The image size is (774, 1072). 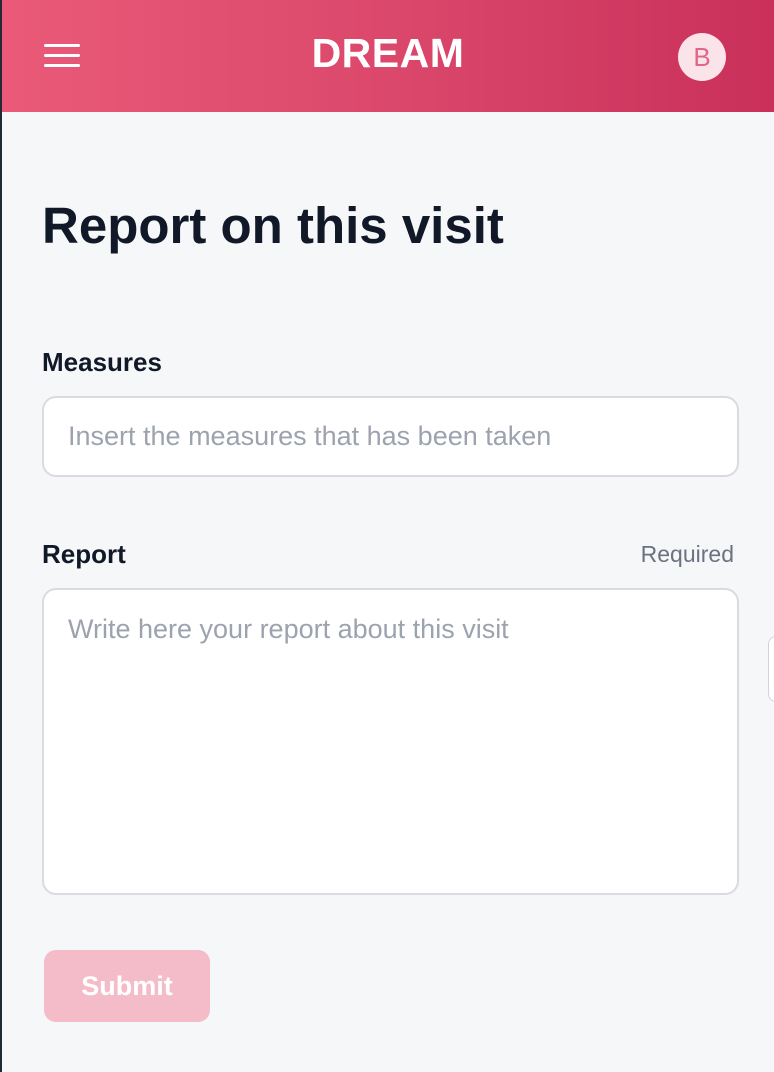 What do you see at coordinates (102, 362) in the screenshot?
I see `measures-label: Measures` at bounding box center [102, 362].